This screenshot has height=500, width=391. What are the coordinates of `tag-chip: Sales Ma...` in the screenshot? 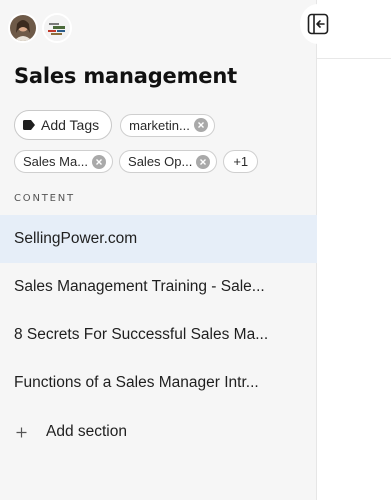 It's located at (64, 161).